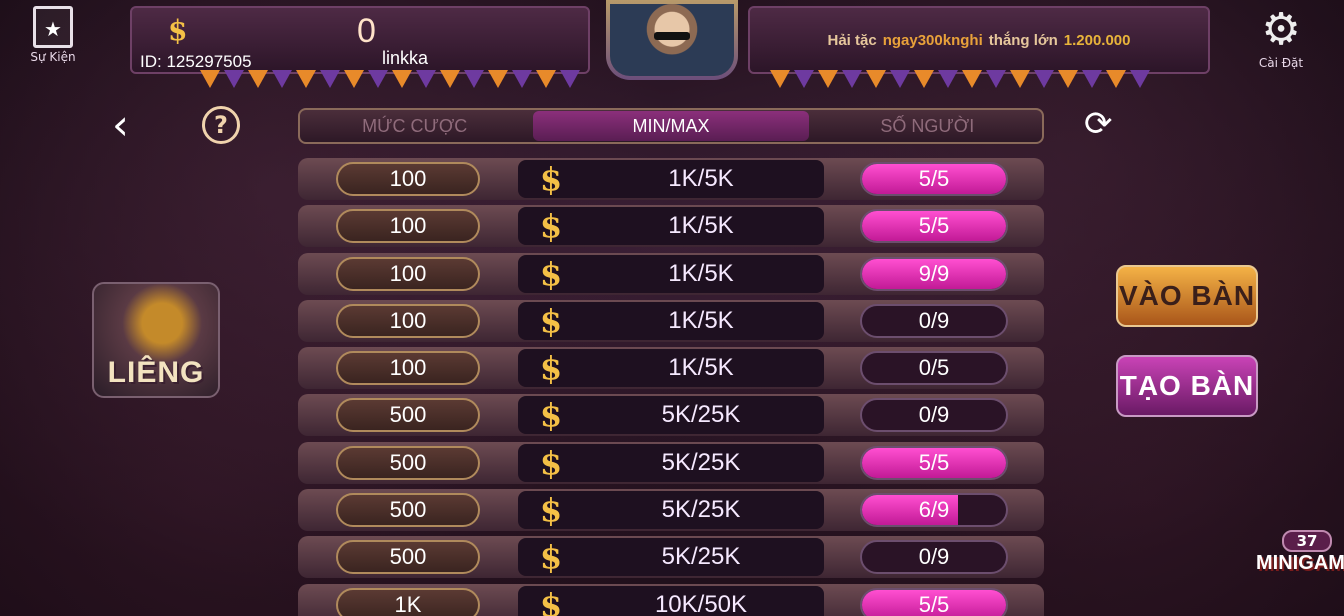 This screenshot has width=1344, height=616. I want to click on tab-player-count: SỐ NGƯỜI, so click(927, 126).